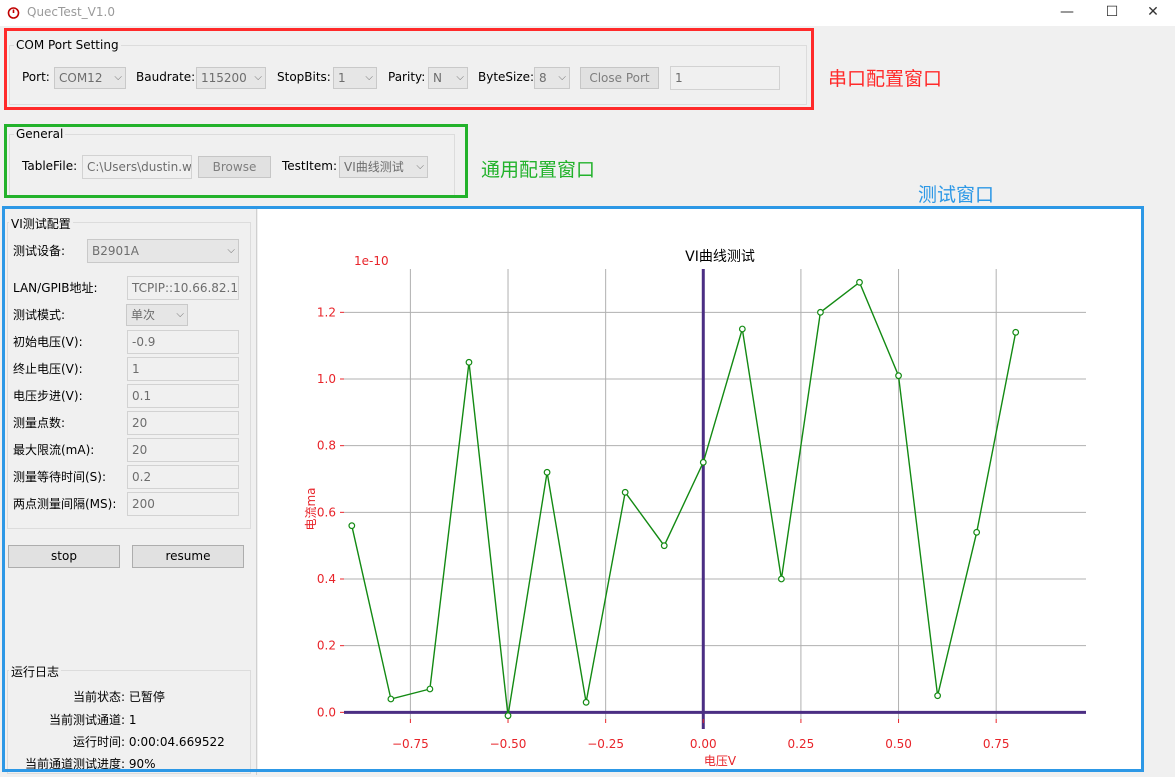 The width and height of the screenshot is (1175, 777). What do you see at coordinates (71, 12) in the screenshot?
I see `window-title: QuecTest_V1.0` at bounding box center [71, 12].